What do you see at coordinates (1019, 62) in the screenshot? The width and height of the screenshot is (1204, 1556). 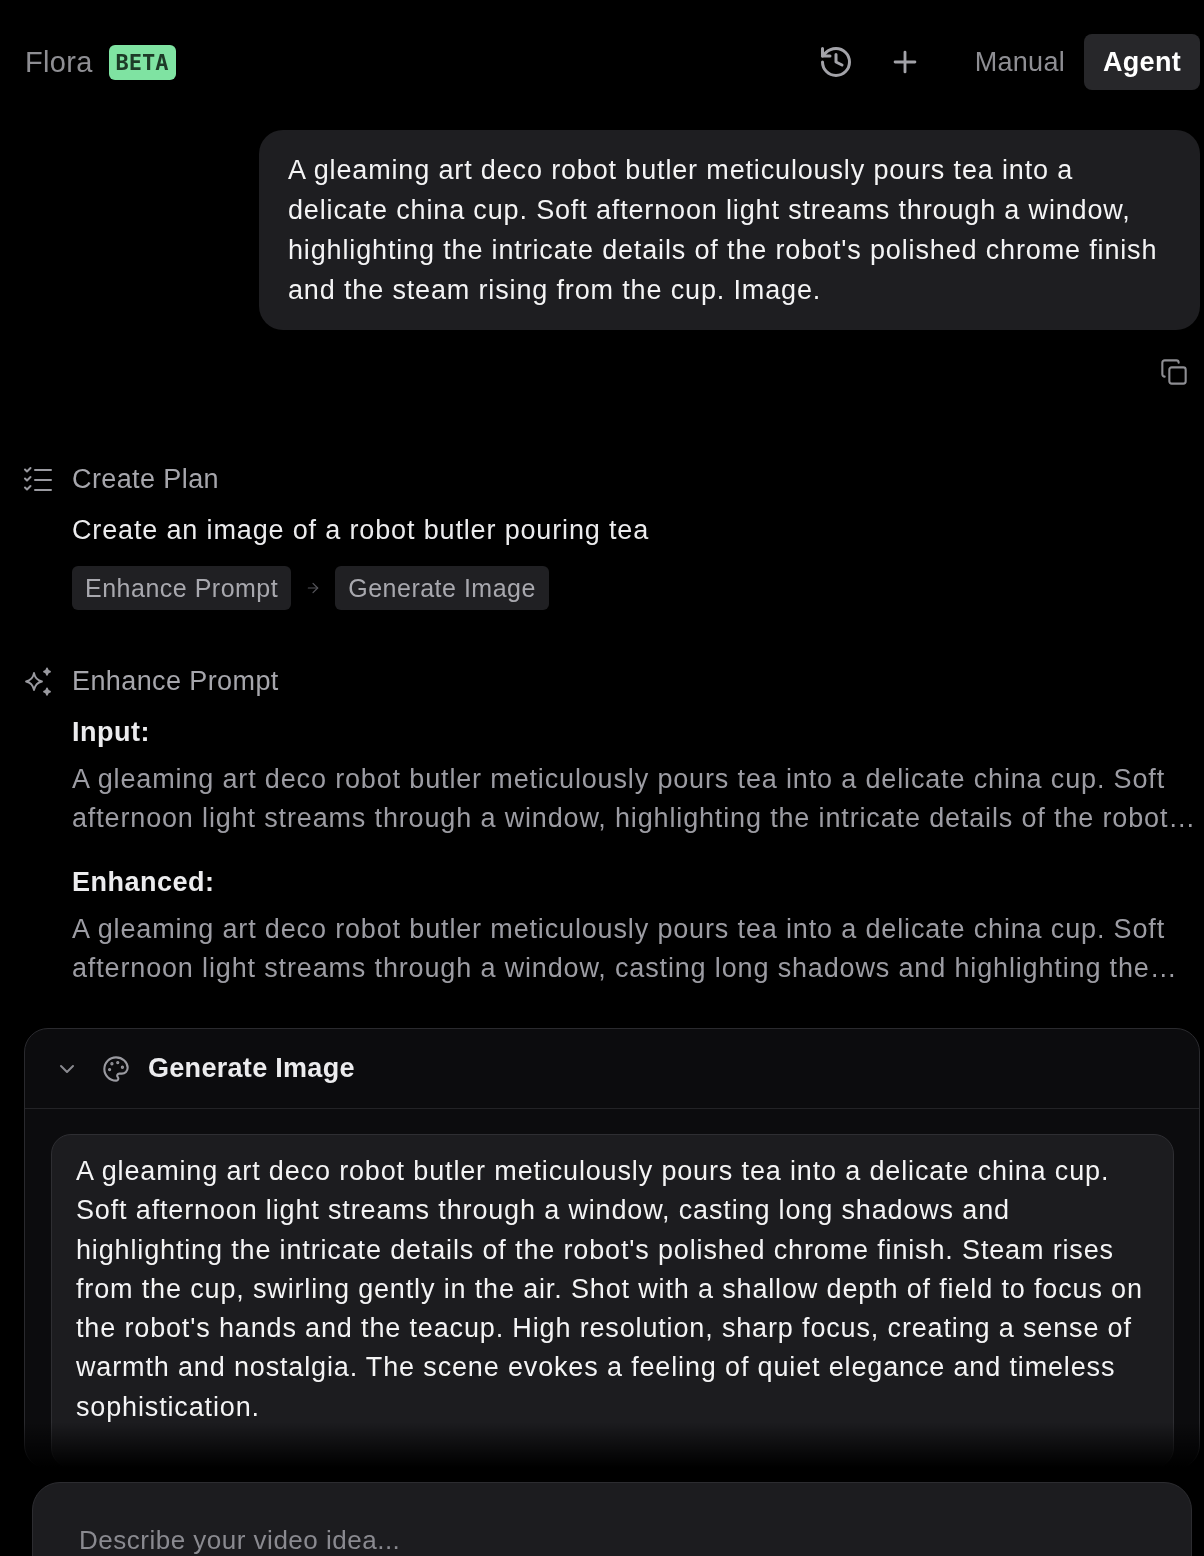 I see `mode-tab: Manual` at bounding box center [1019, 62].